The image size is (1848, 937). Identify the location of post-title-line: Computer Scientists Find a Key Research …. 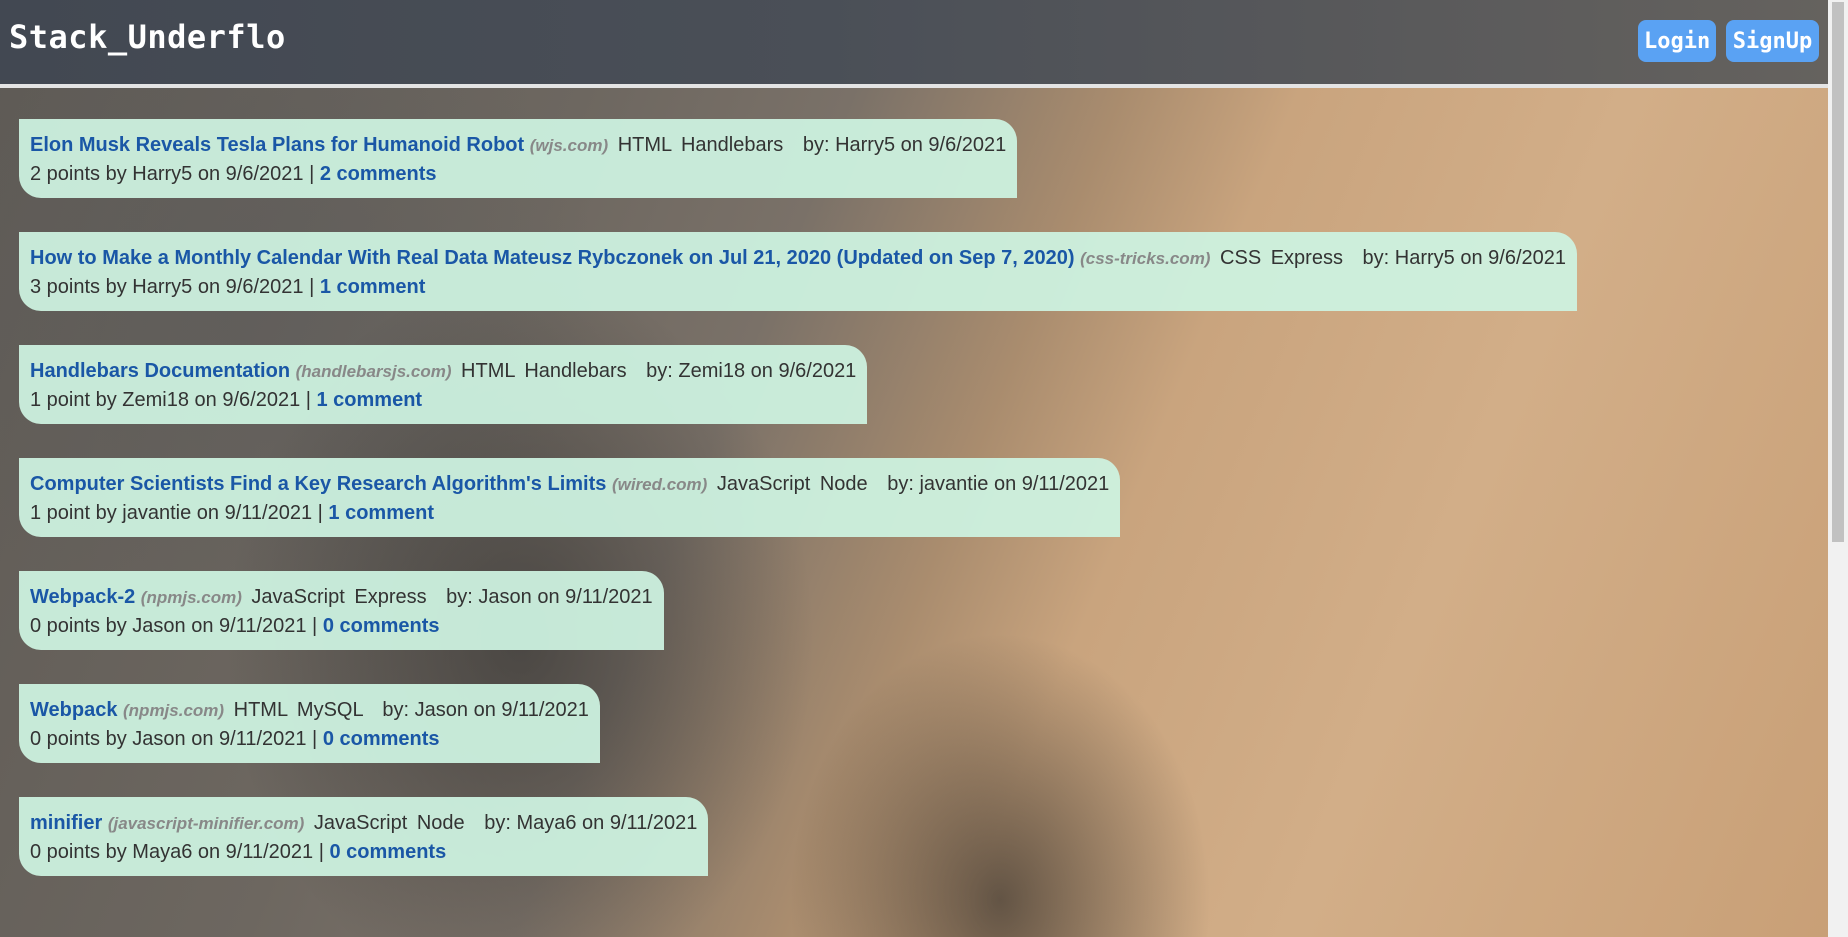
(569, 484).